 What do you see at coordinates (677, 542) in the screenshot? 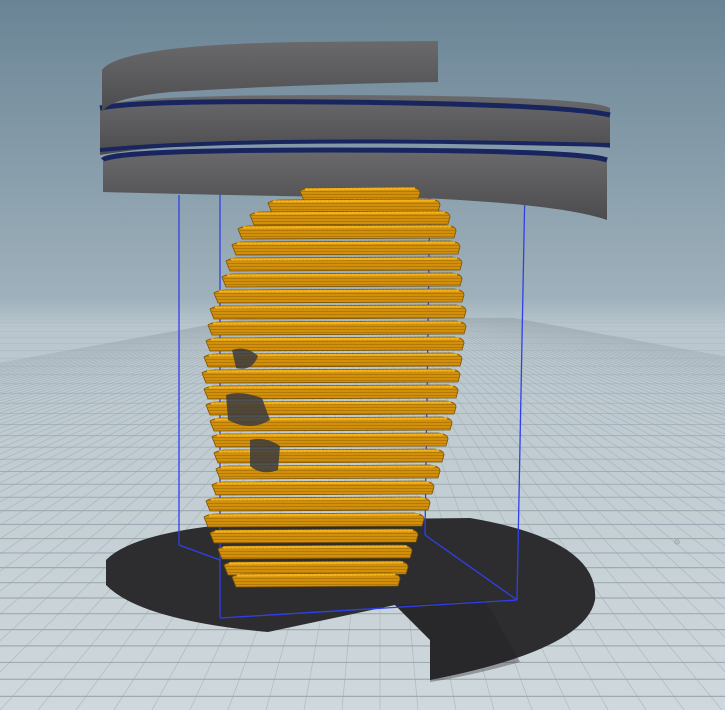
I see `origin-marker-icon: ⊙` at bounding box center [677, 542].